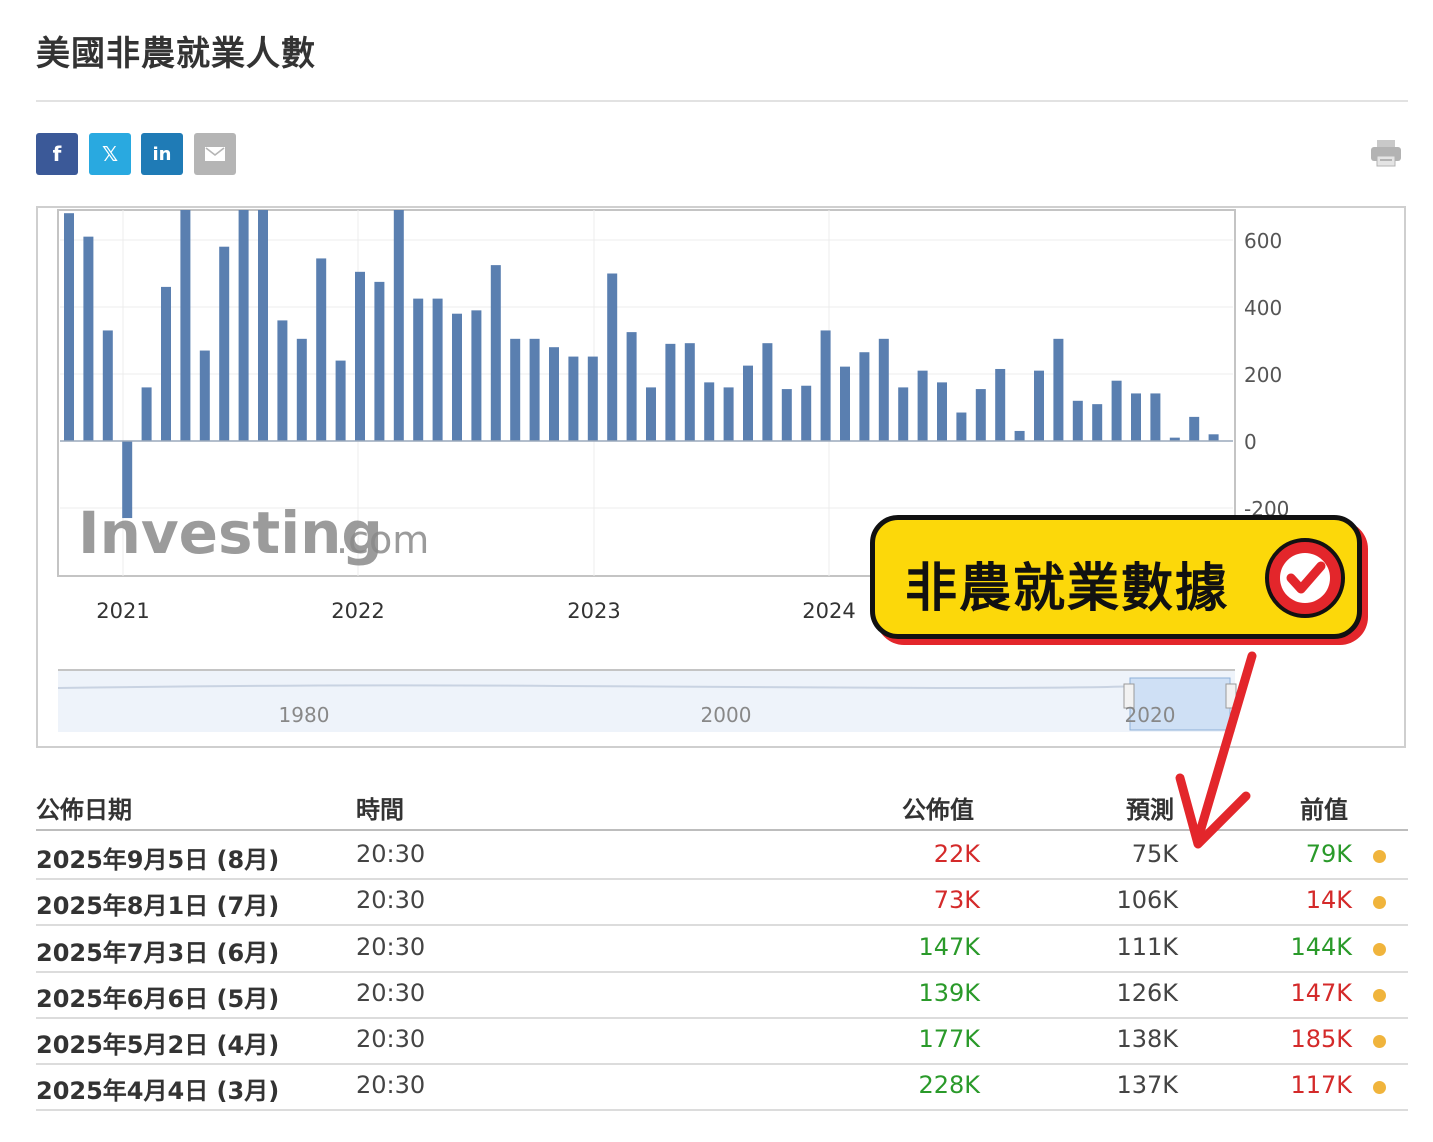  What do you see at coordinates (1250, 442) in the screenshot?
I see `y-tick-label: 0` at bounding box center [1250, 442].